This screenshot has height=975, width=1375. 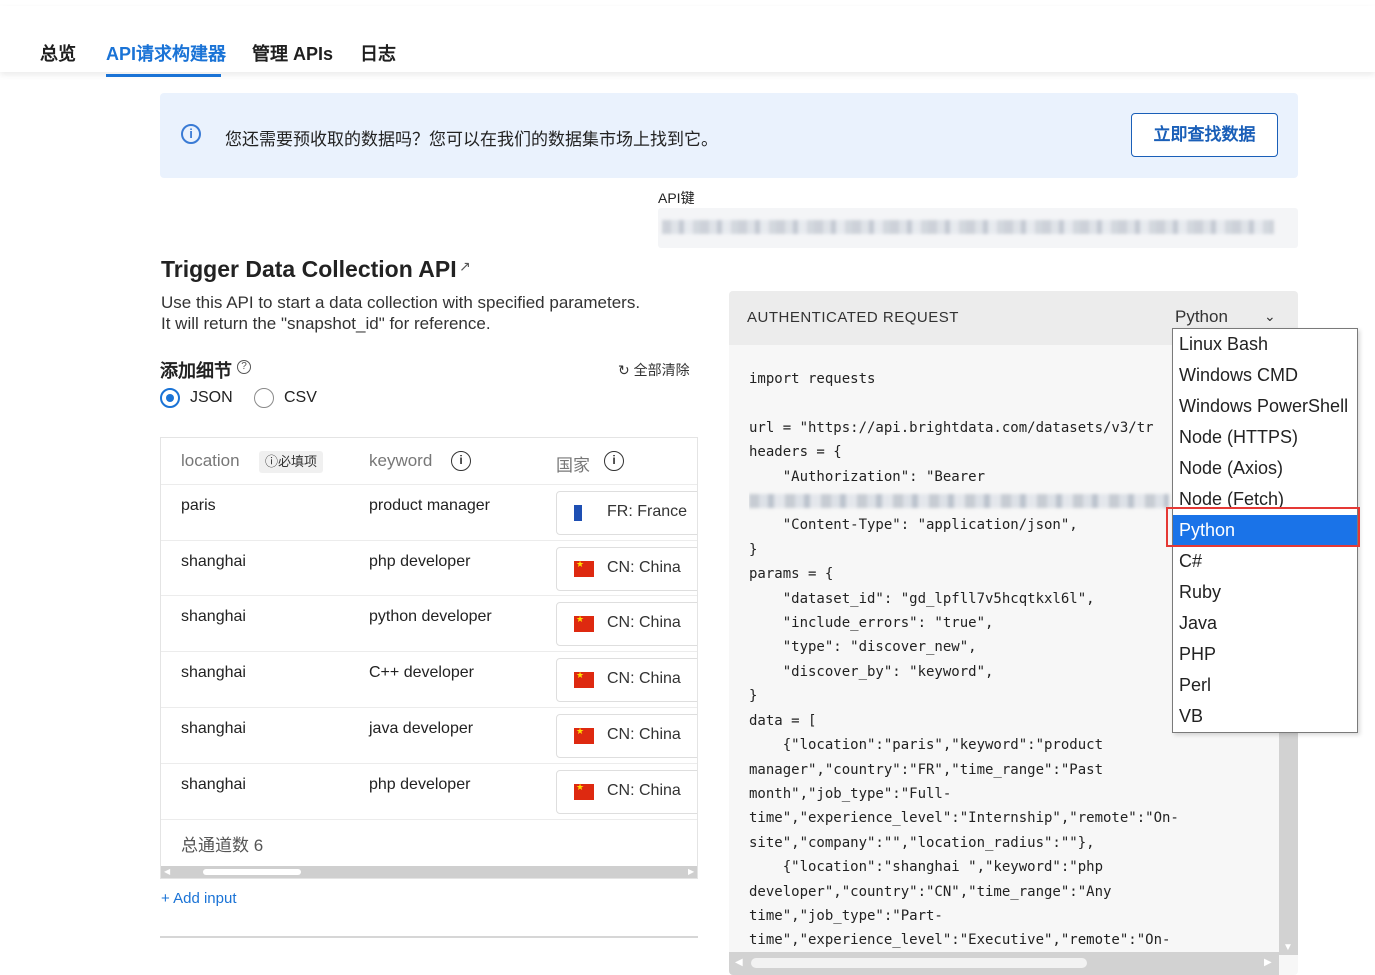 I want to click on country-info-icon: i, so click(x=614, y=461).